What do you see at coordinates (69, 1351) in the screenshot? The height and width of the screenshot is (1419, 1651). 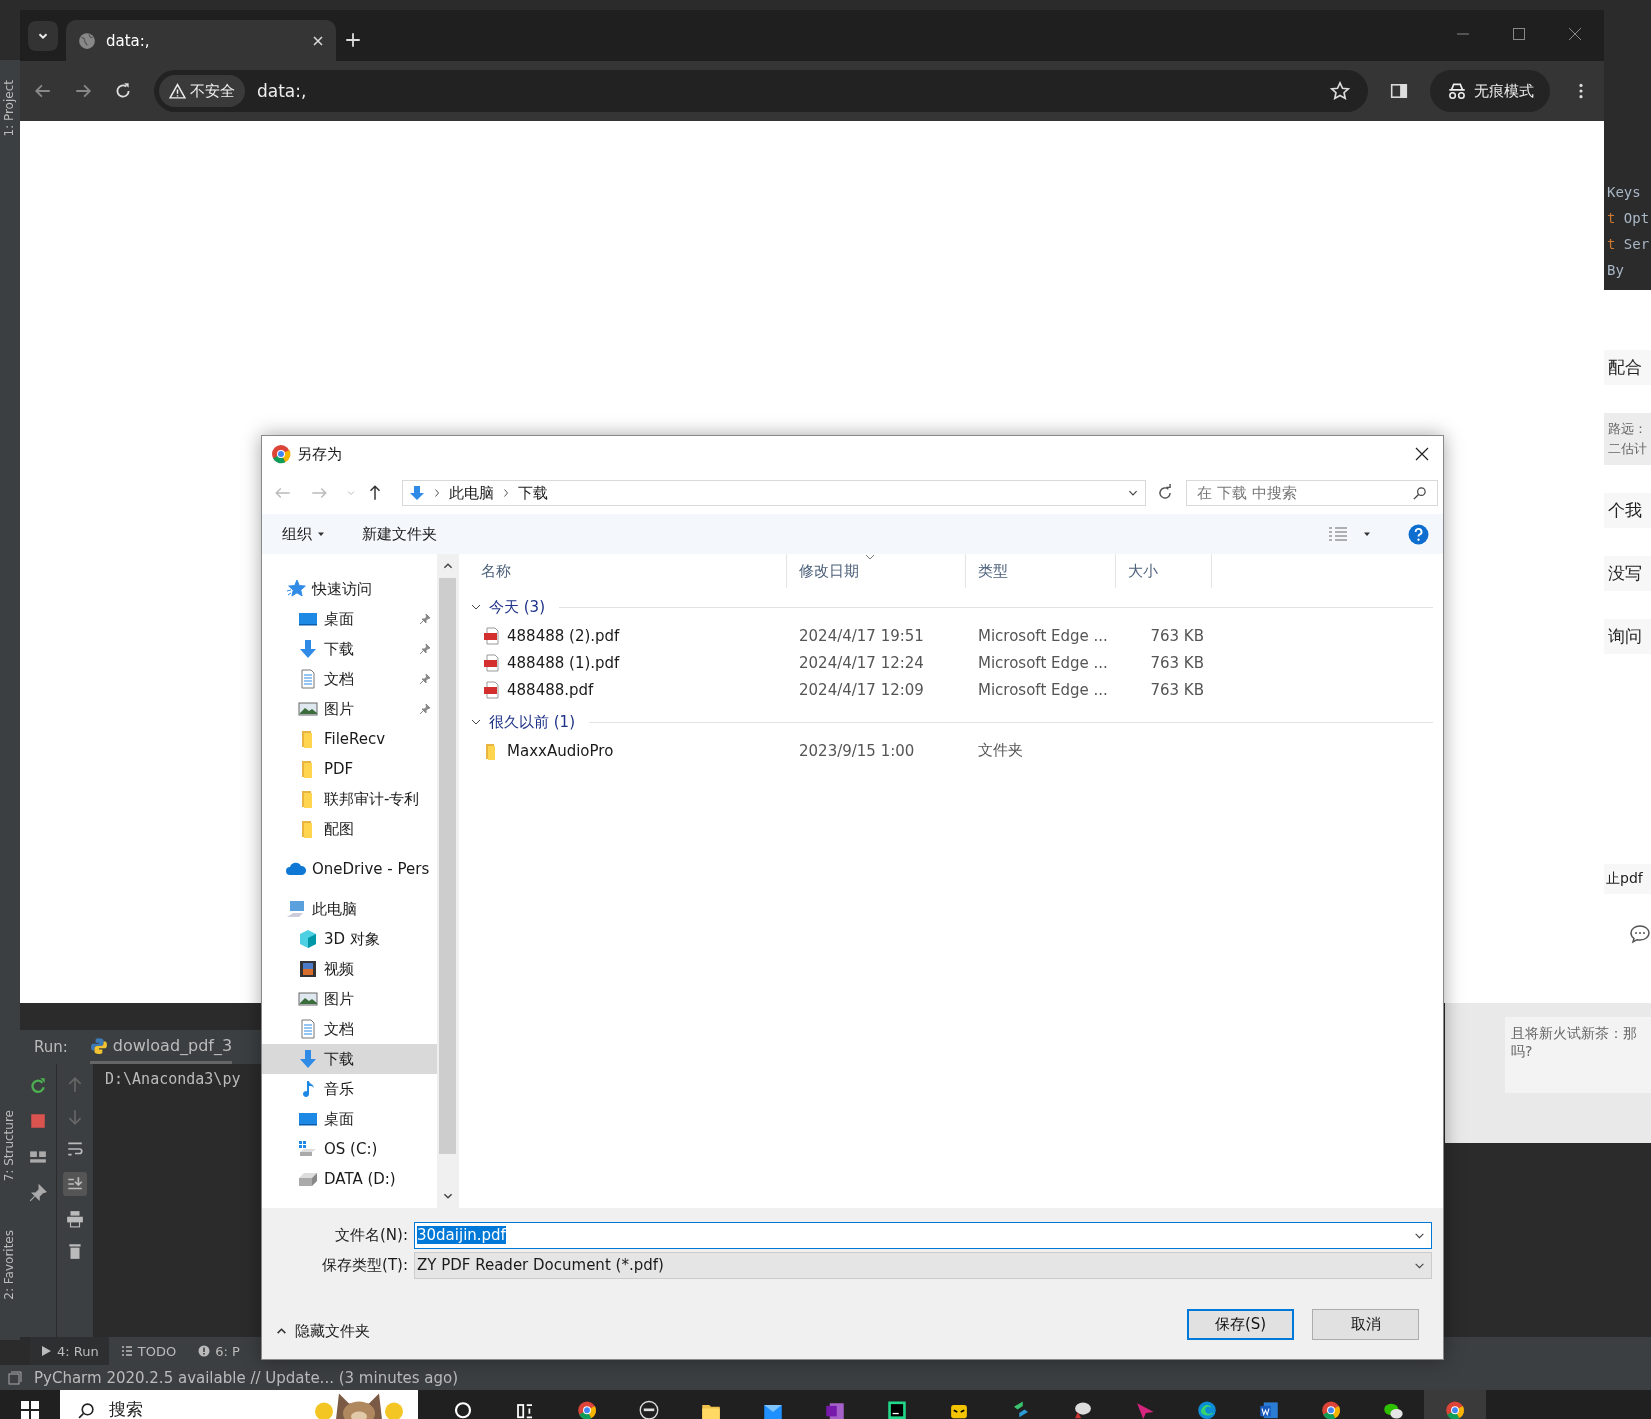 I see `tool-window-tab: 4: Run` at bounding box center [69, 1351].